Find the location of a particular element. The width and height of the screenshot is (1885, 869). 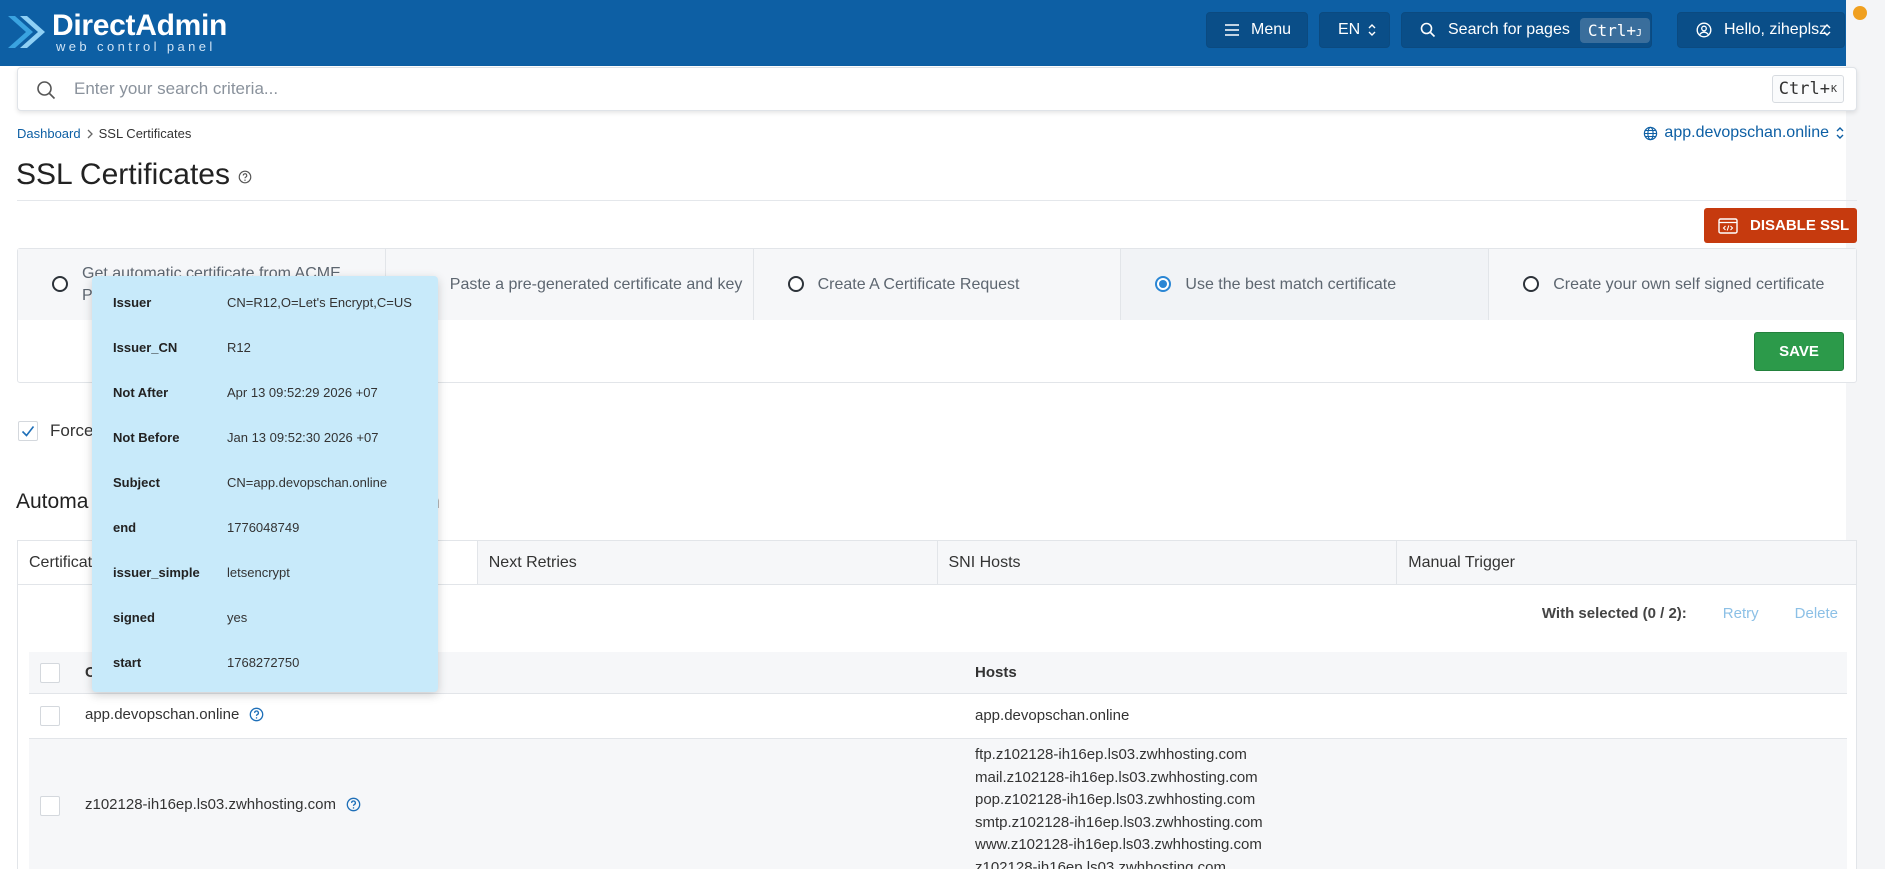

ssl-certificate-icon is located at coordinates (1728, 225).